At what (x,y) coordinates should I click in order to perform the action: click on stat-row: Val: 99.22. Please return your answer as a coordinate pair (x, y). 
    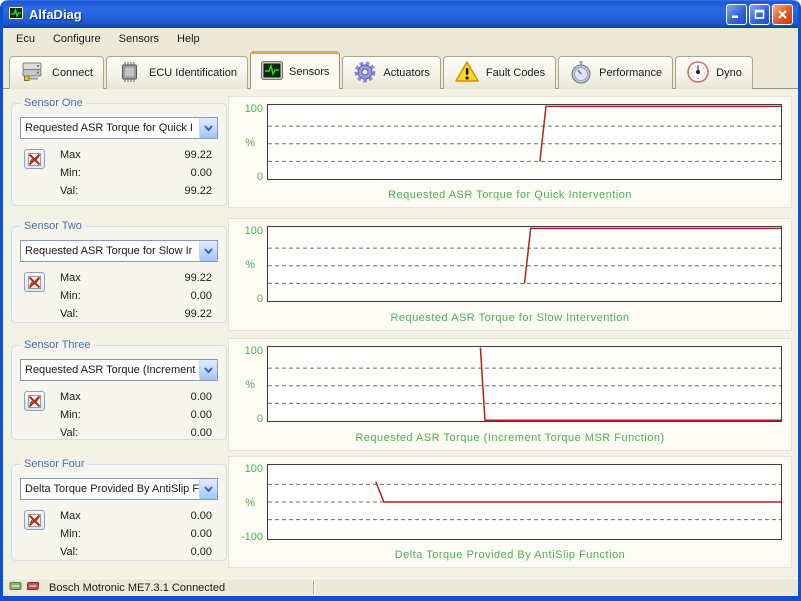
    Looking at the image, I should click on (136, 314).